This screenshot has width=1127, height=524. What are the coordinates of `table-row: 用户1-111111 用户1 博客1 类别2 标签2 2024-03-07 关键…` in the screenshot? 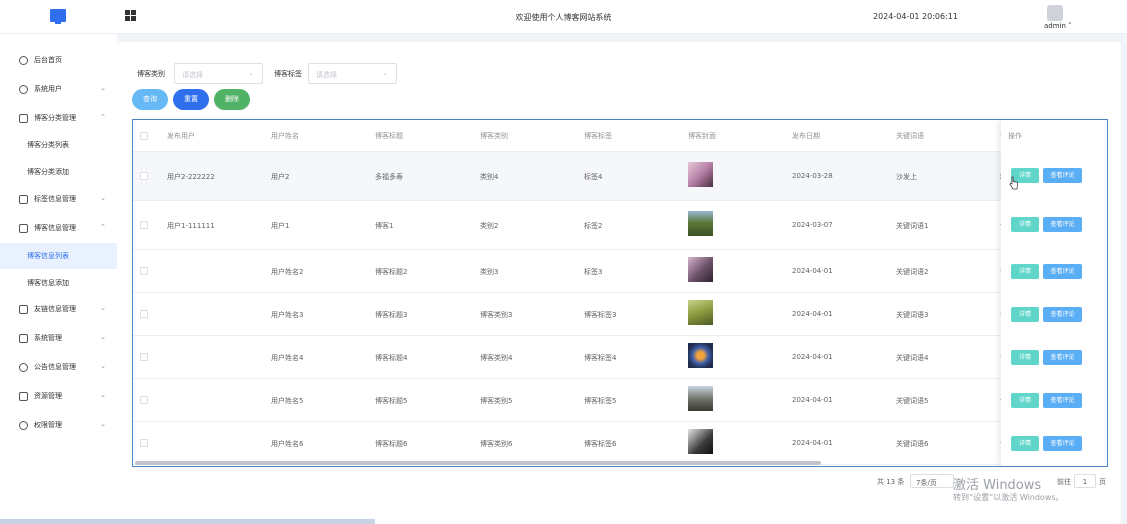 It's located at (620, 225).